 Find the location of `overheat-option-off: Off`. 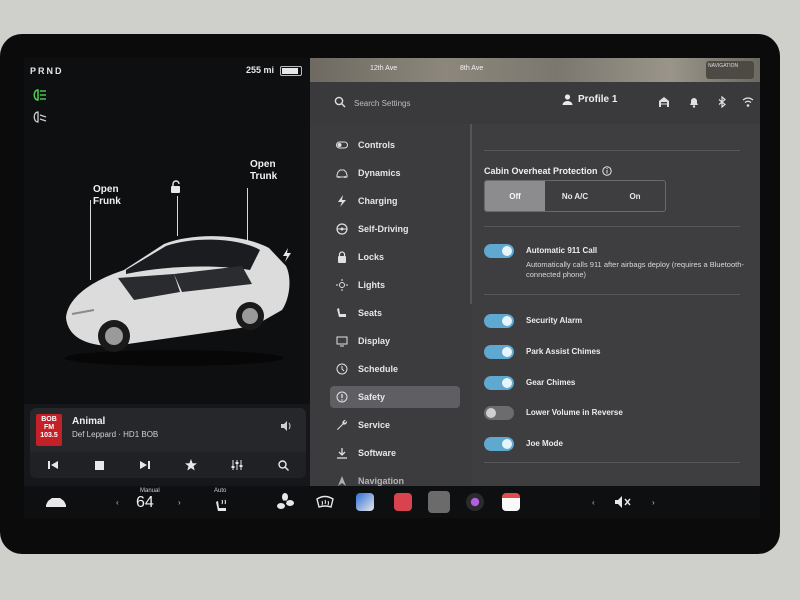

overheat-option-off: Off is located at coordinates (515, 196).